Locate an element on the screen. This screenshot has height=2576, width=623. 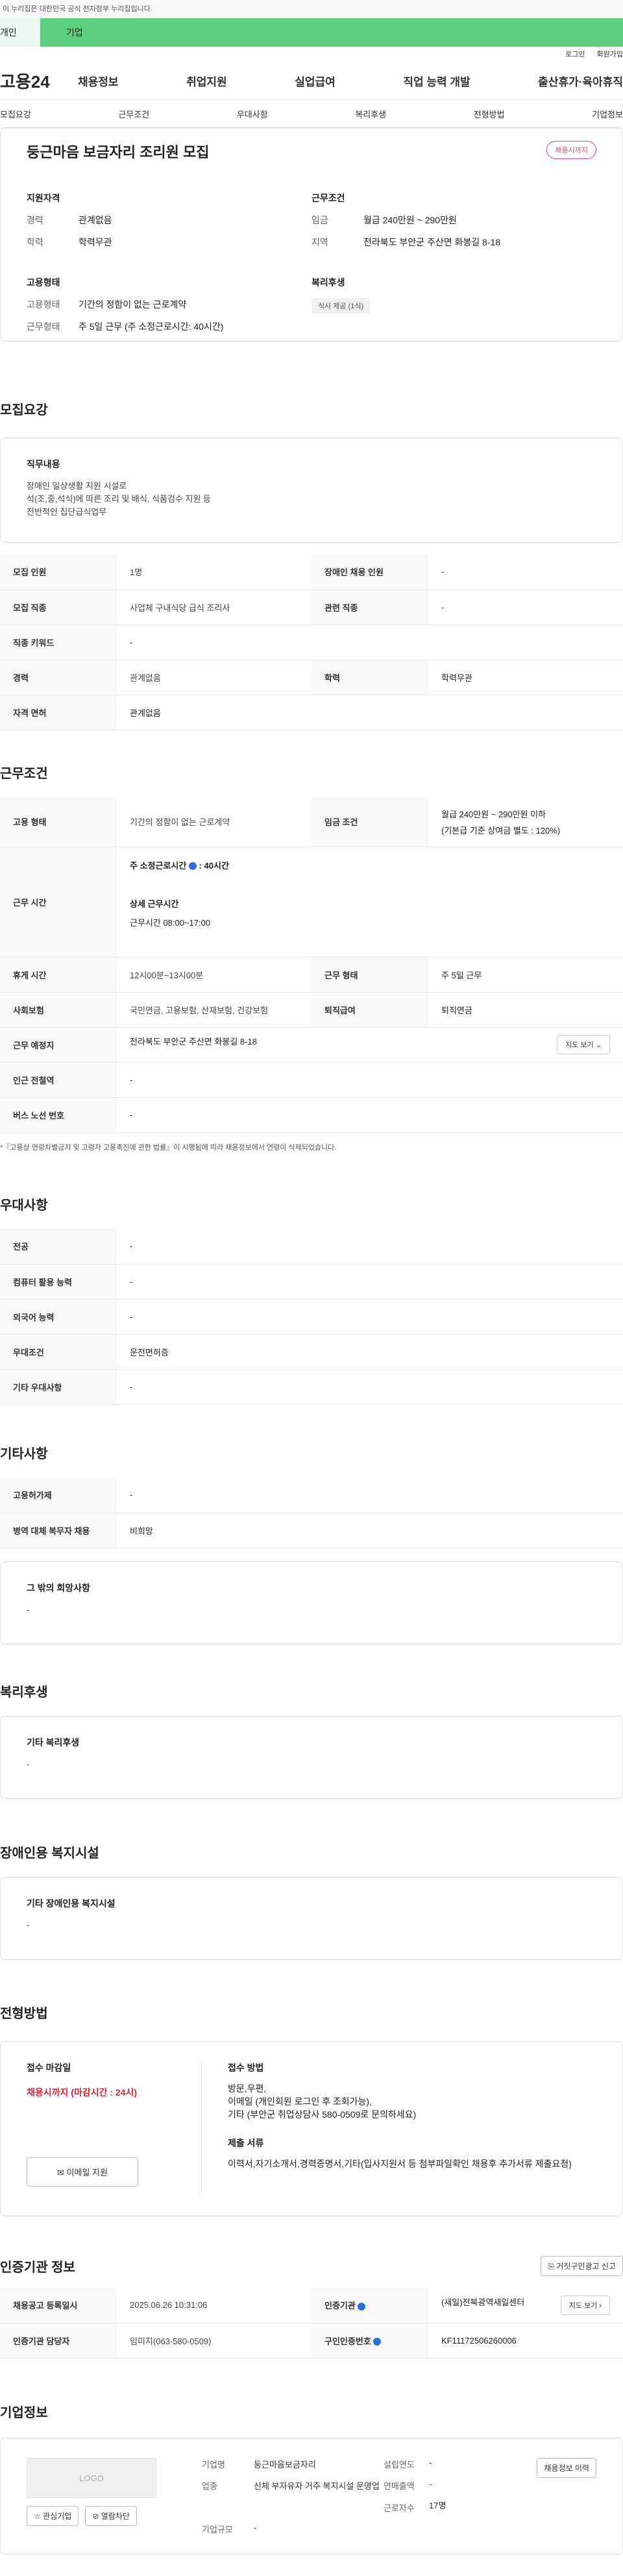
etc-hope-value: - is located at coordinates (28, 1609).